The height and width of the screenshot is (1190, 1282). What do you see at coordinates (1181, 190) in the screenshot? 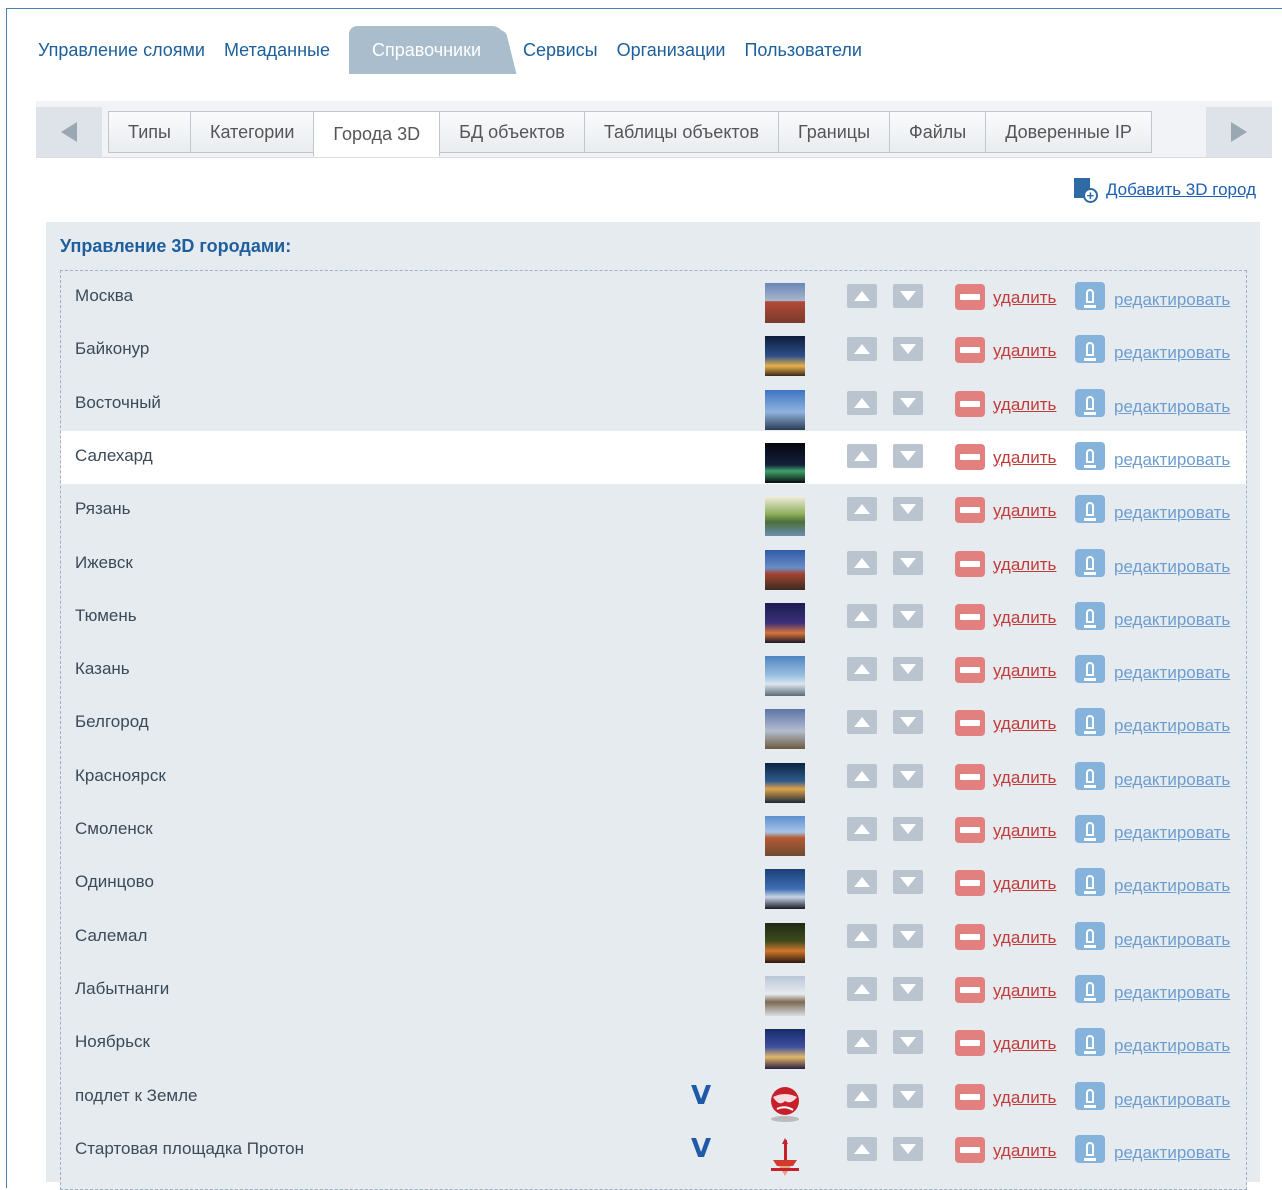
I see `add-3d-city-label: Добавить 3D город` at bounding box center [1181, 190].